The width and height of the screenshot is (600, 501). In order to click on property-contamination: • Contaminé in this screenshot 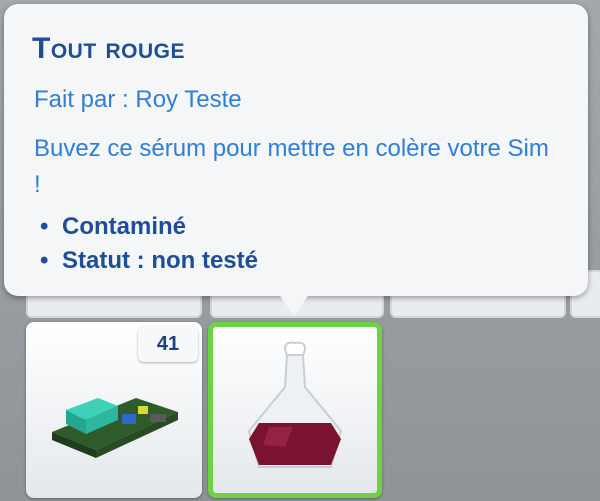, I will do `click(113, 226)`.